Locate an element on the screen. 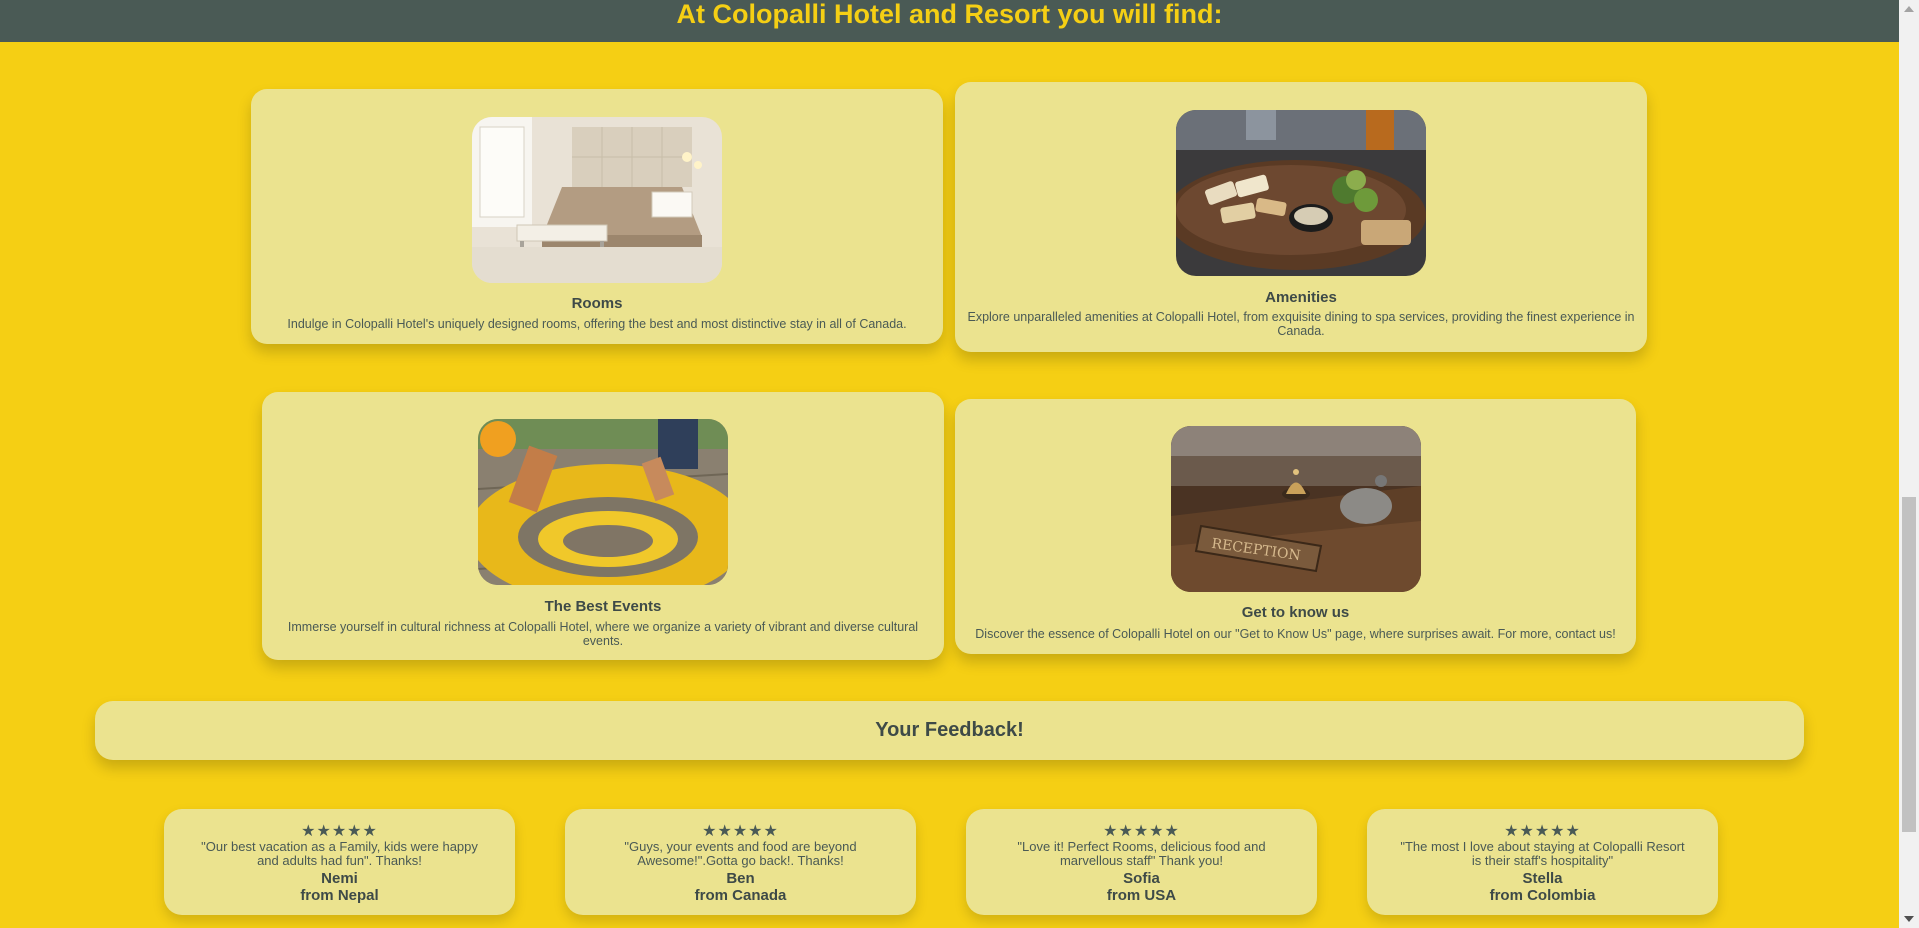 The height and width of the screenshot is (928, 1919). events-photo is located at coordinates (603, 502).